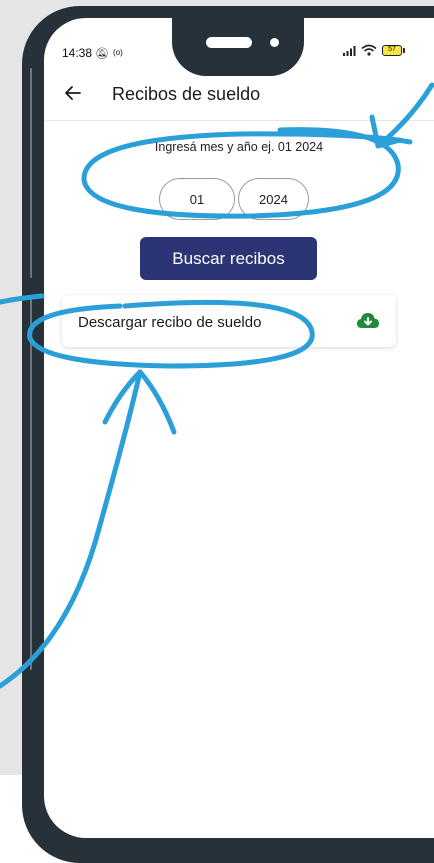 The width and height of the screenshot is (434, 863). Describe the element at coordinates (349, 50) in the screenshot. I see `signal-icon` at that location.